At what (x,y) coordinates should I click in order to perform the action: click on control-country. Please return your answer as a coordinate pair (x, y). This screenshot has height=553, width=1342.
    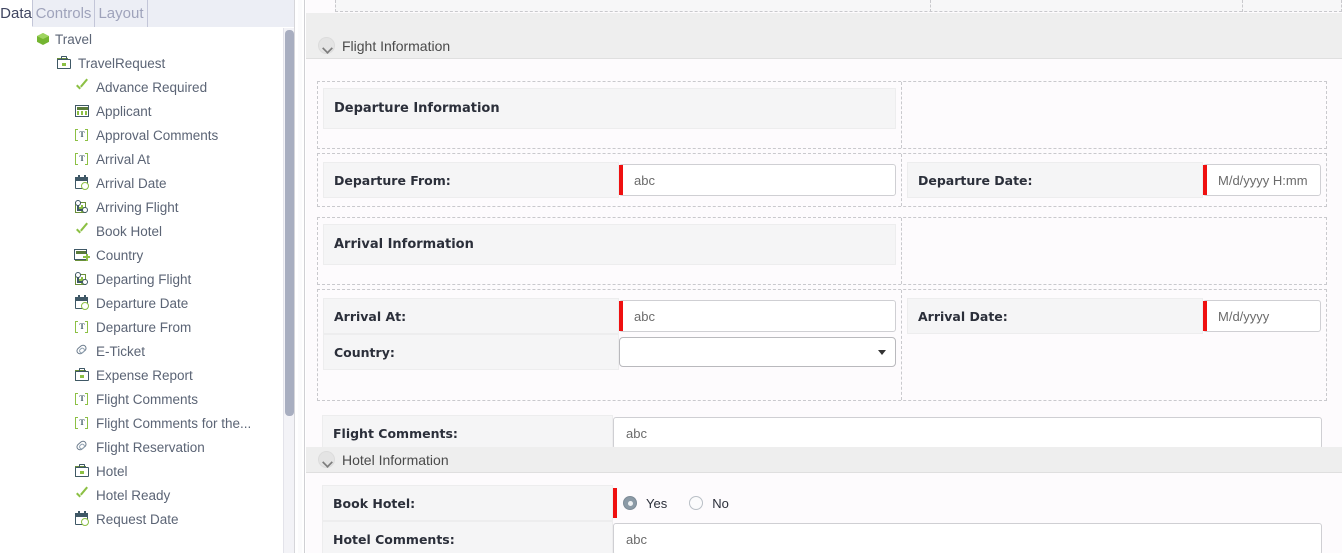
    Looking at the image, I should click on (757, 352).